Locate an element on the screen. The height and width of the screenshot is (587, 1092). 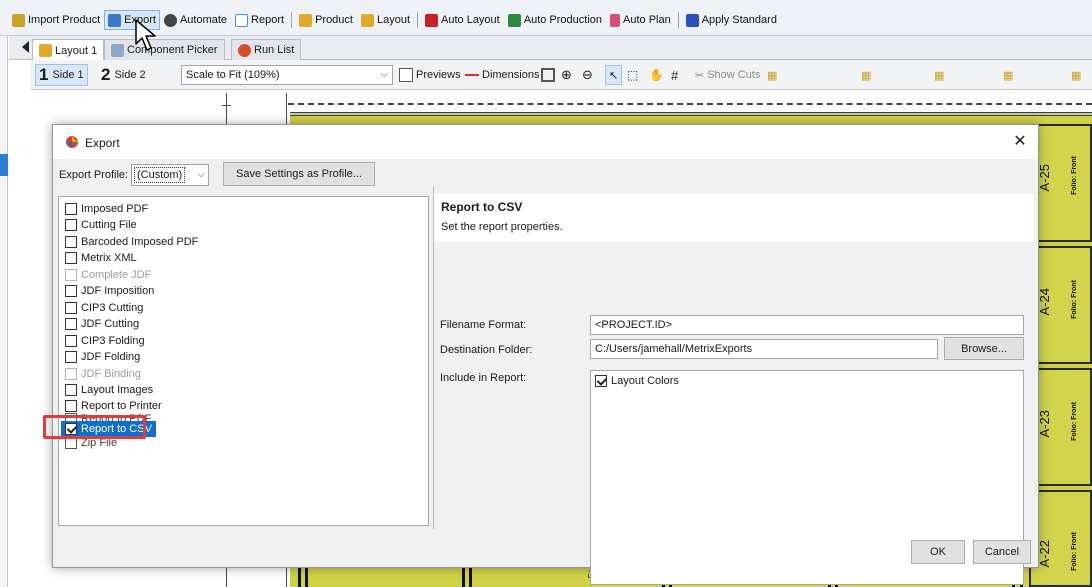
side-panel-tab is located at coordinates (4, 165).